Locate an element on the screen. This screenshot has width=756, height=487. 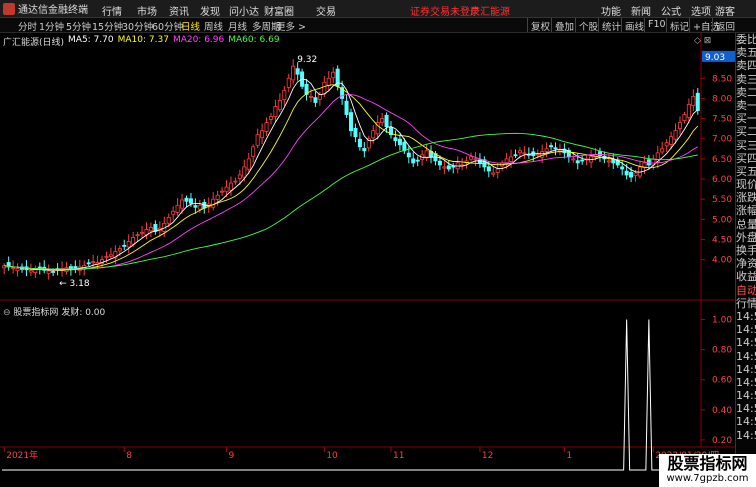
ind-y-tick-label: 1.00 is located at coordinates (722, 321).